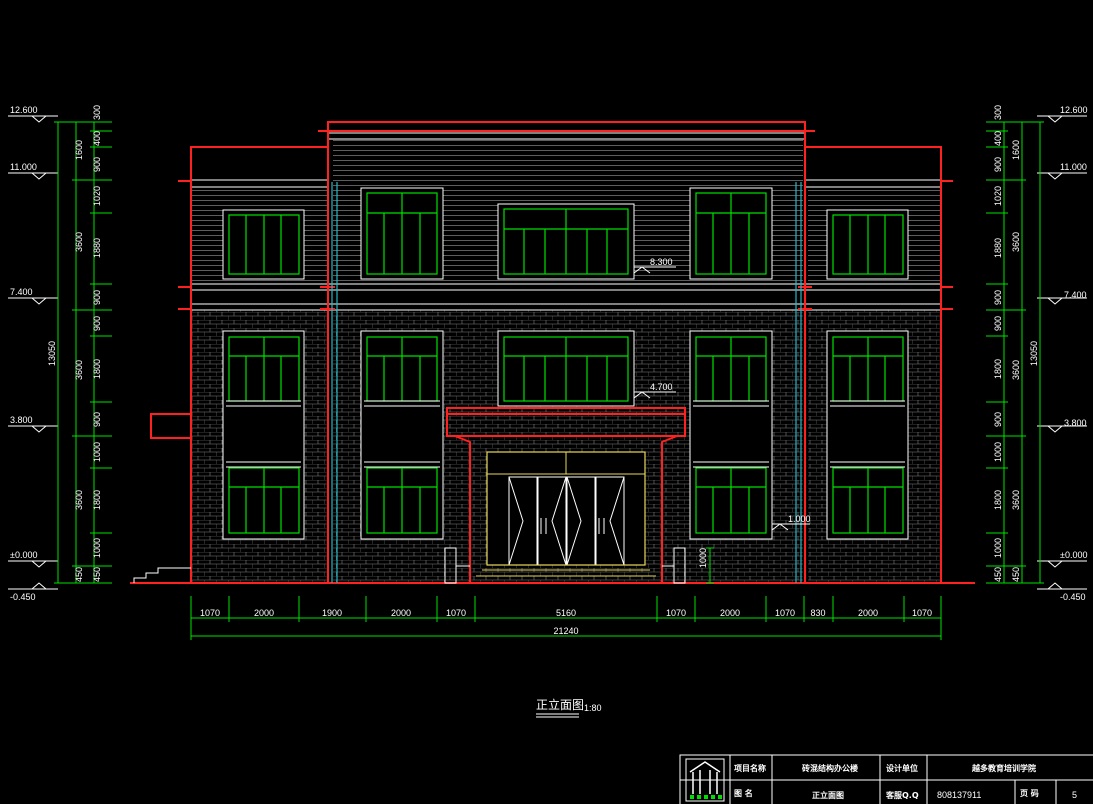 This screenshot has width=1093, height=804. I want to click on right-dim-18: 450, so click(1016, 574).